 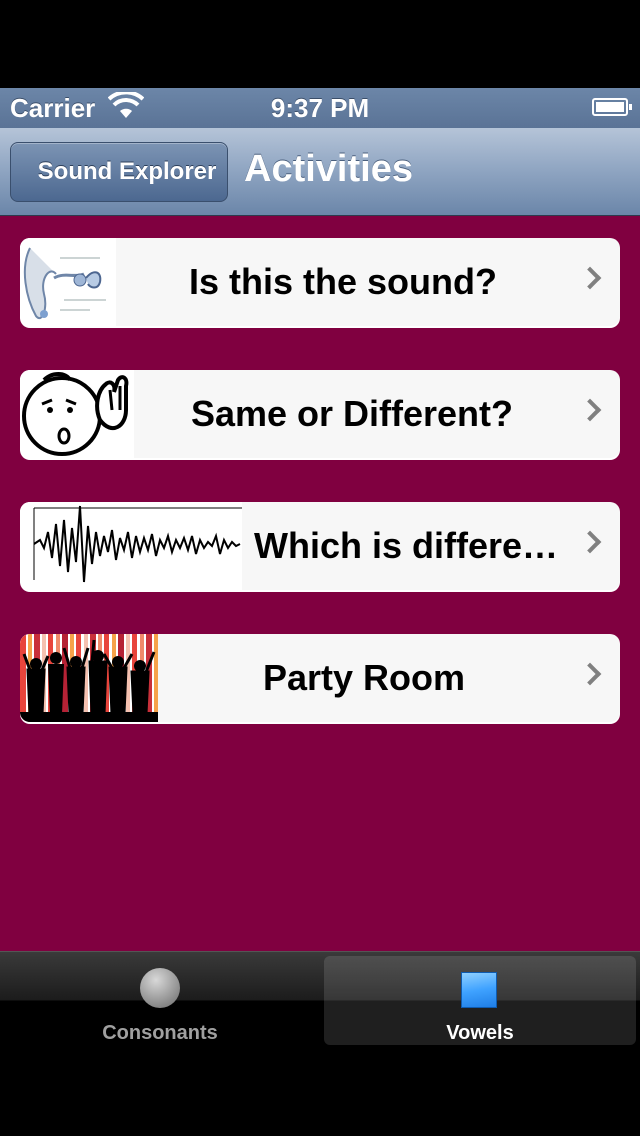 I want to click on activity-row-same-or-different: Same or Different?, so click(x=320, y=414).